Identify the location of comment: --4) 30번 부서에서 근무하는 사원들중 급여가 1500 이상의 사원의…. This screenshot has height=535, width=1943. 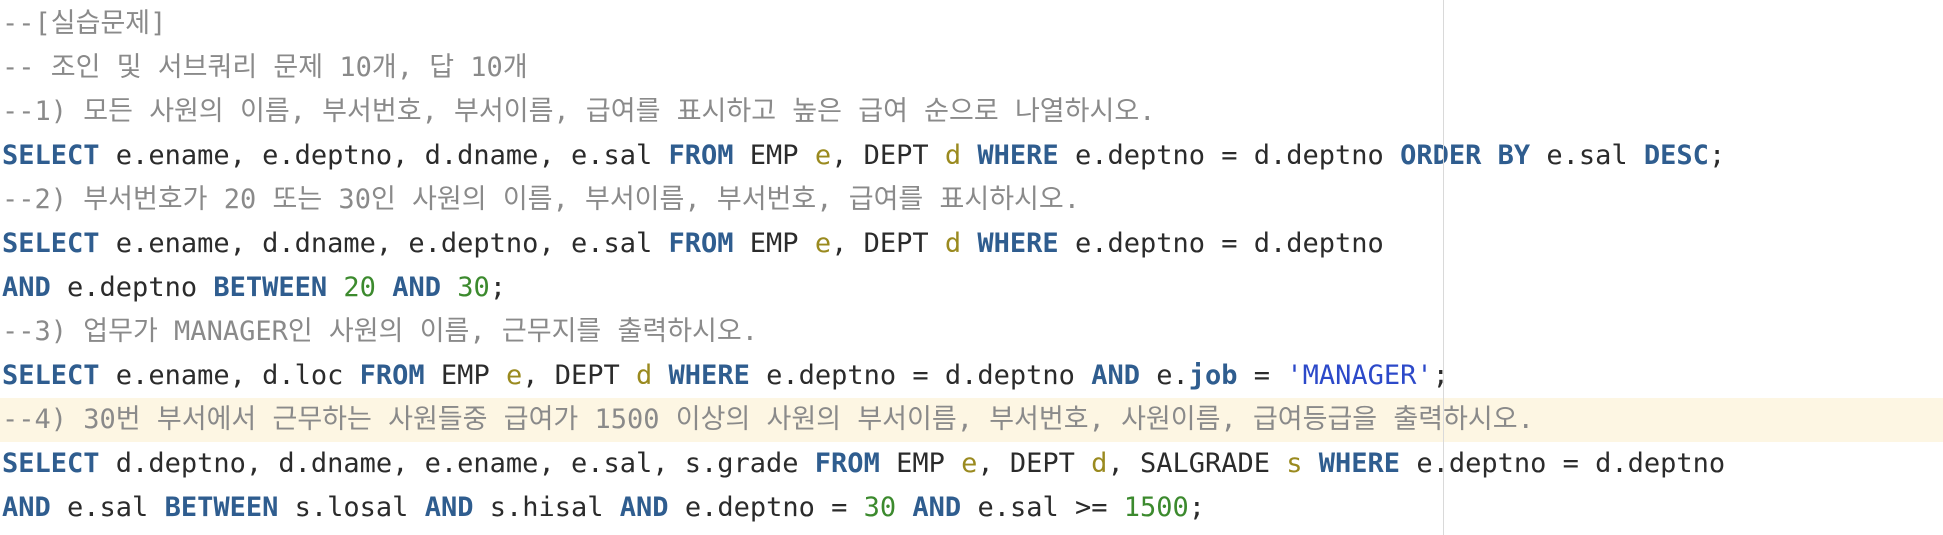
(768, 419).